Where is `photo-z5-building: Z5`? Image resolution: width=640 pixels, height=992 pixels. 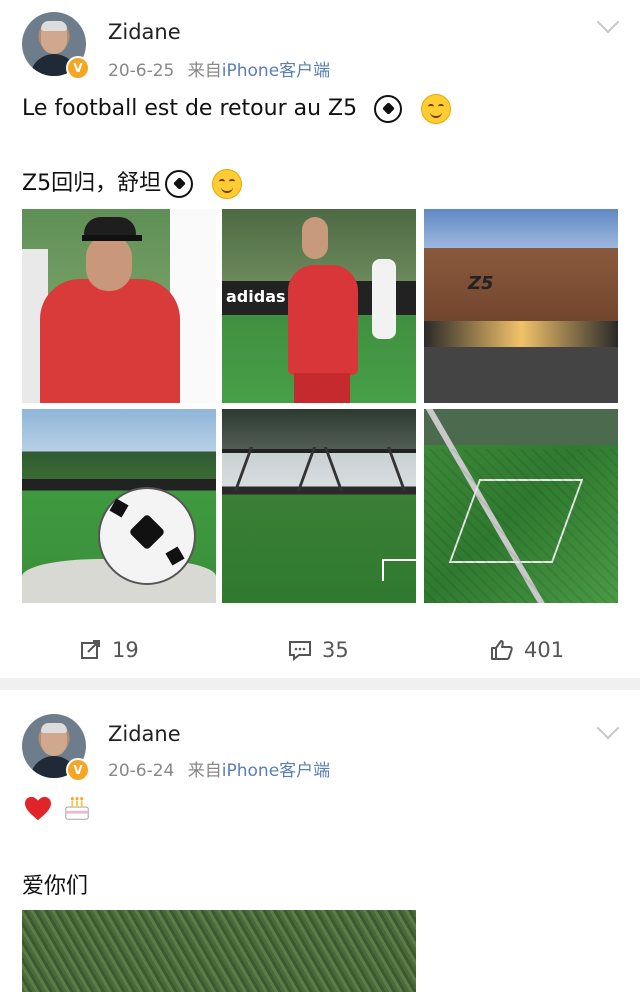
photo-z5-building: Z5 is located at coordinates (521, 306).